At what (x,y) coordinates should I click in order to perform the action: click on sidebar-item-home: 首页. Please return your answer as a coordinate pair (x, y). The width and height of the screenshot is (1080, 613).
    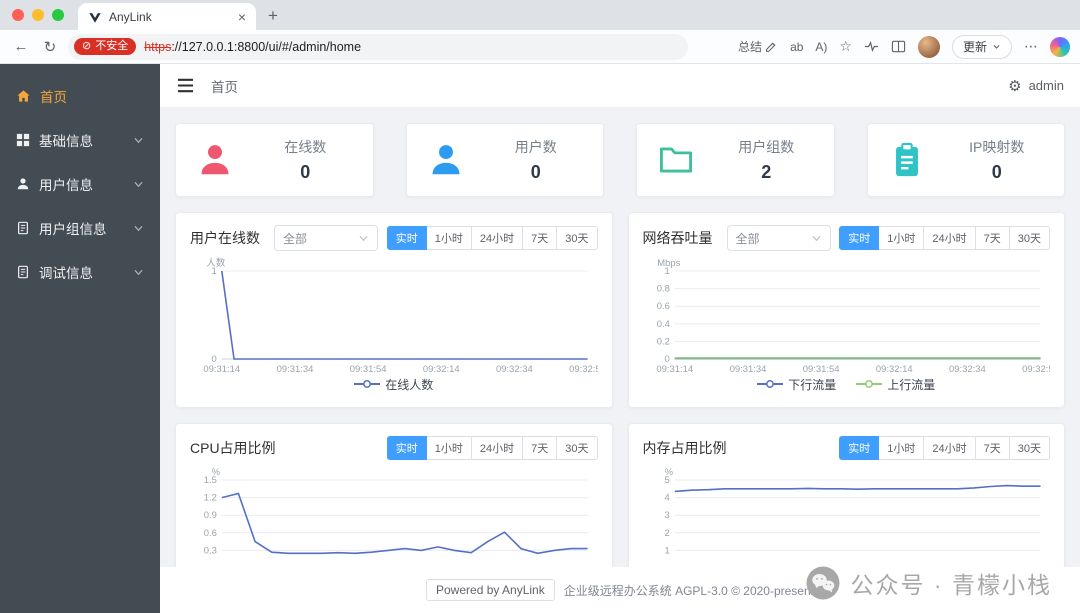
    Looking at the image, I should click on (80, 96).